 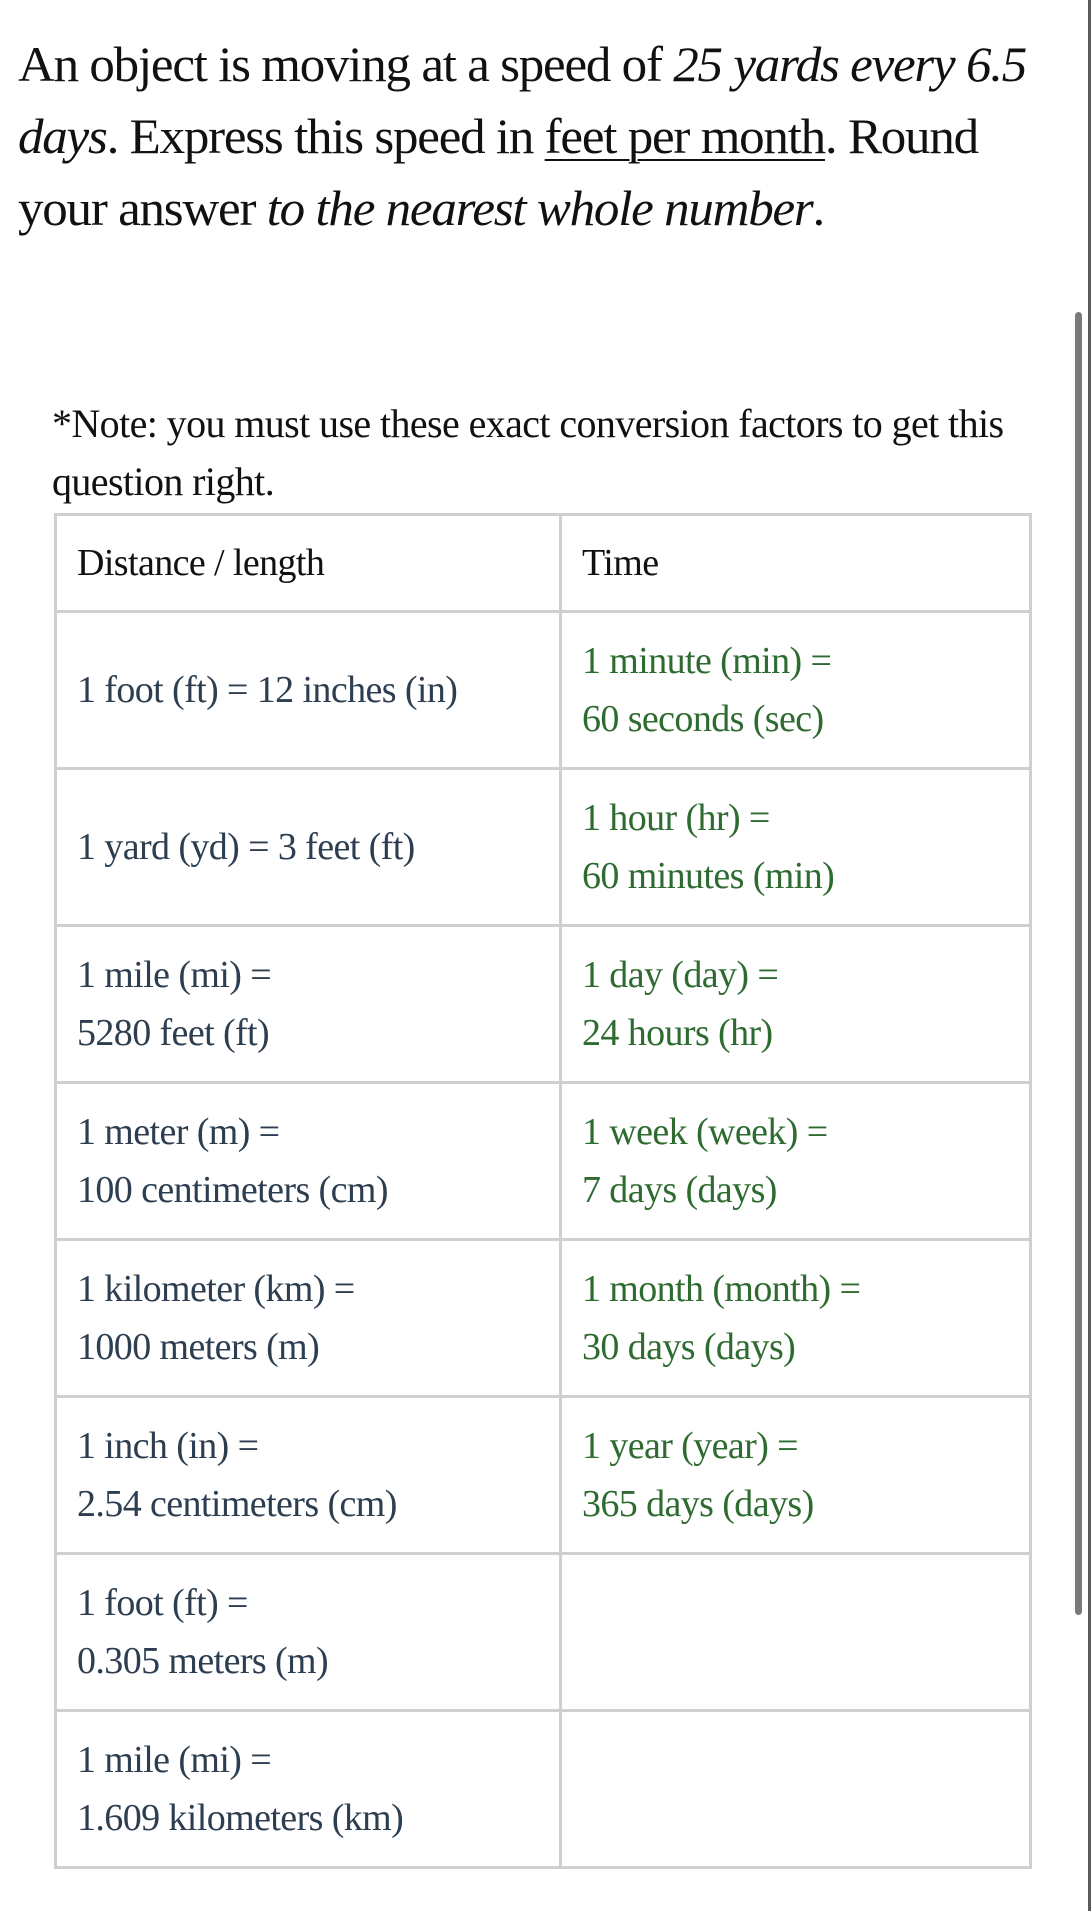 I want to click on table-header-row: Distance / length Time, so click(x=543, y=563).